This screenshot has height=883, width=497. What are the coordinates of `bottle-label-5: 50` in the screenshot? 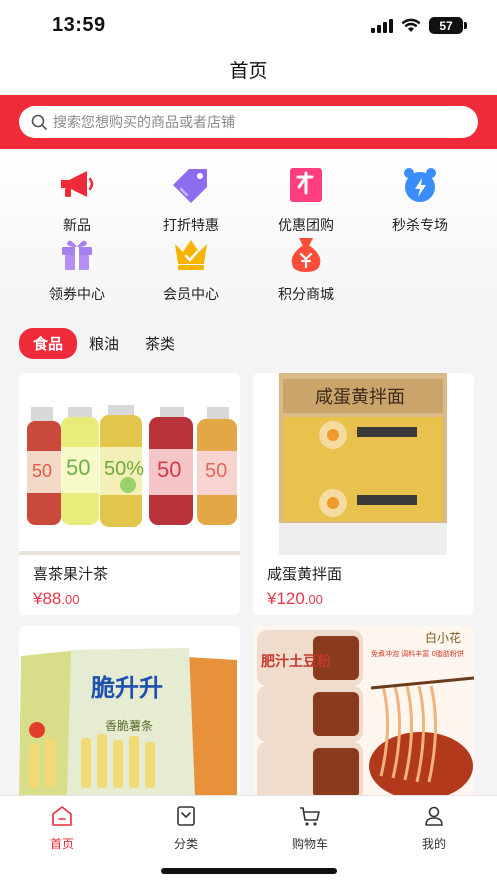 It's located at (216, 471).